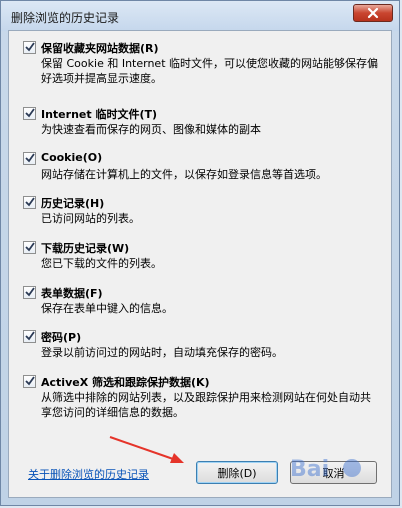 The image size is (402, 508). Describe the element at coordinates (90, 218) in the screenshot. I see `option-description: 已访问网站的列表。` at that location.